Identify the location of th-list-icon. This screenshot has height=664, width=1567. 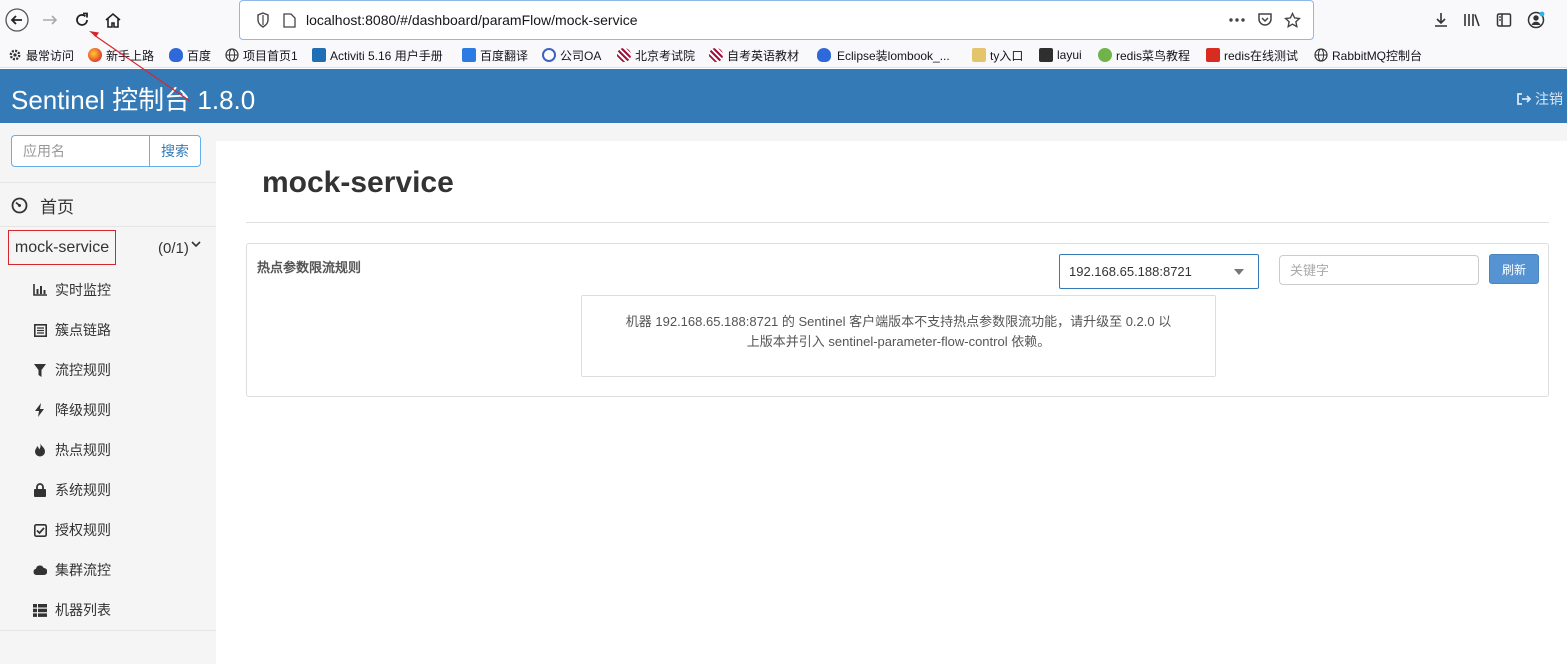
(40, 610).